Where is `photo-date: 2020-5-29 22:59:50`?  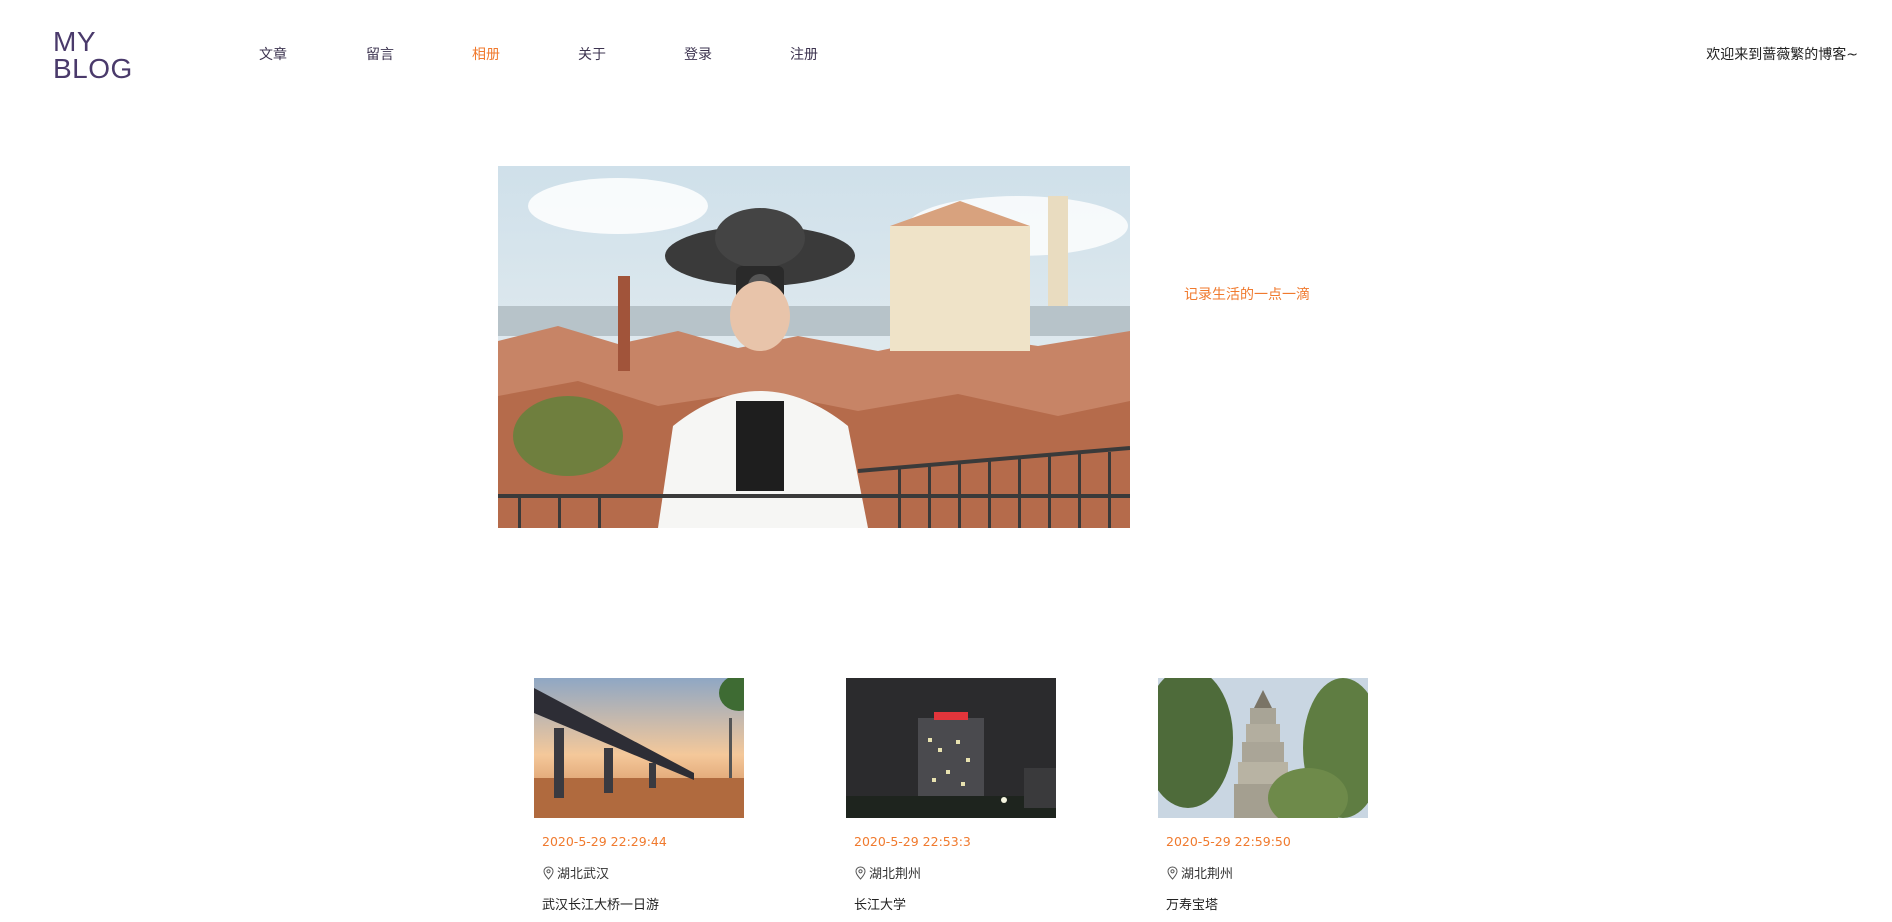
photo-date: 2020-5-29 22:59:50 is located at coordinates (1228, 841).